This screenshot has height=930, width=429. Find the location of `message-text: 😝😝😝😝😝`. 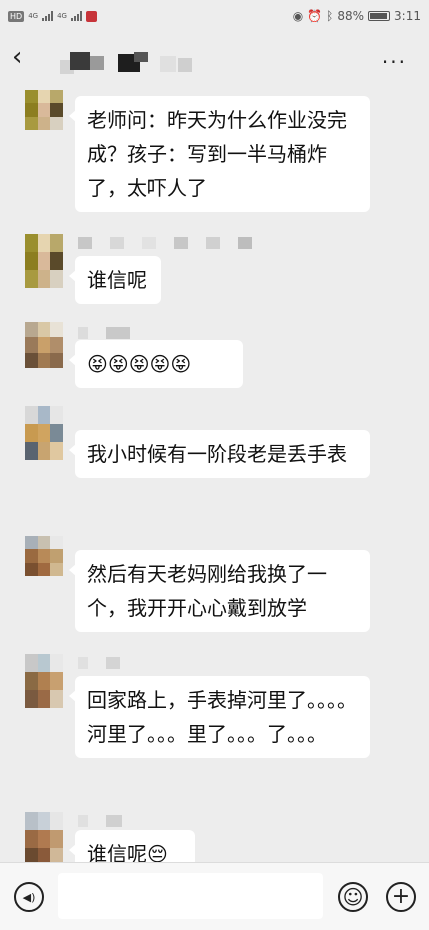

message-text: 😝😝😝😝😝 is located at coordinates (139, 364).